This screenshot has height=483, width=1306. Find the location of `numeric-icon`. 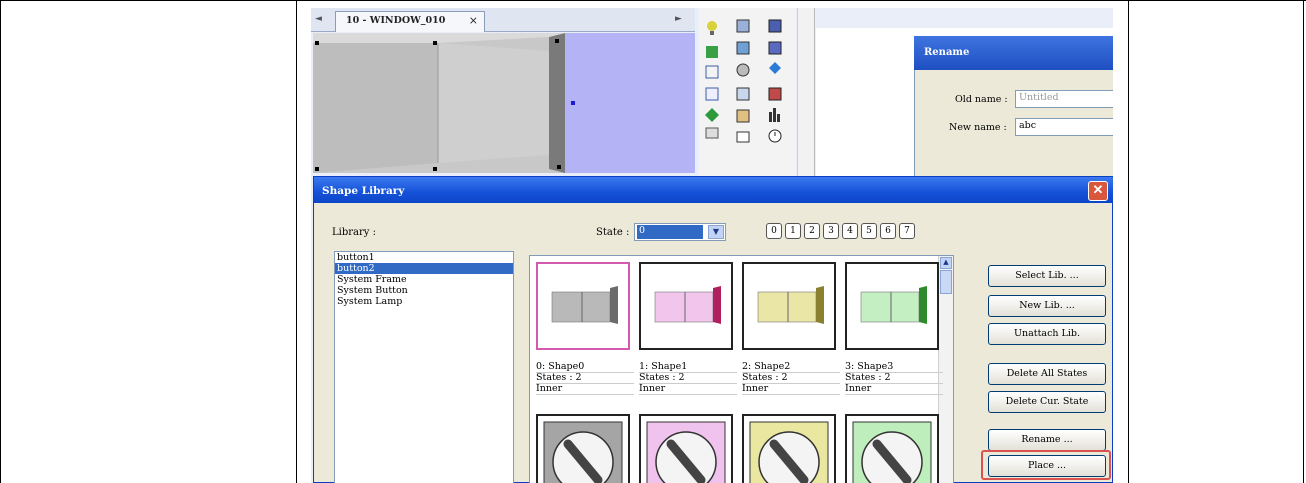

numeric-icon is located at coordinates (712, 94).